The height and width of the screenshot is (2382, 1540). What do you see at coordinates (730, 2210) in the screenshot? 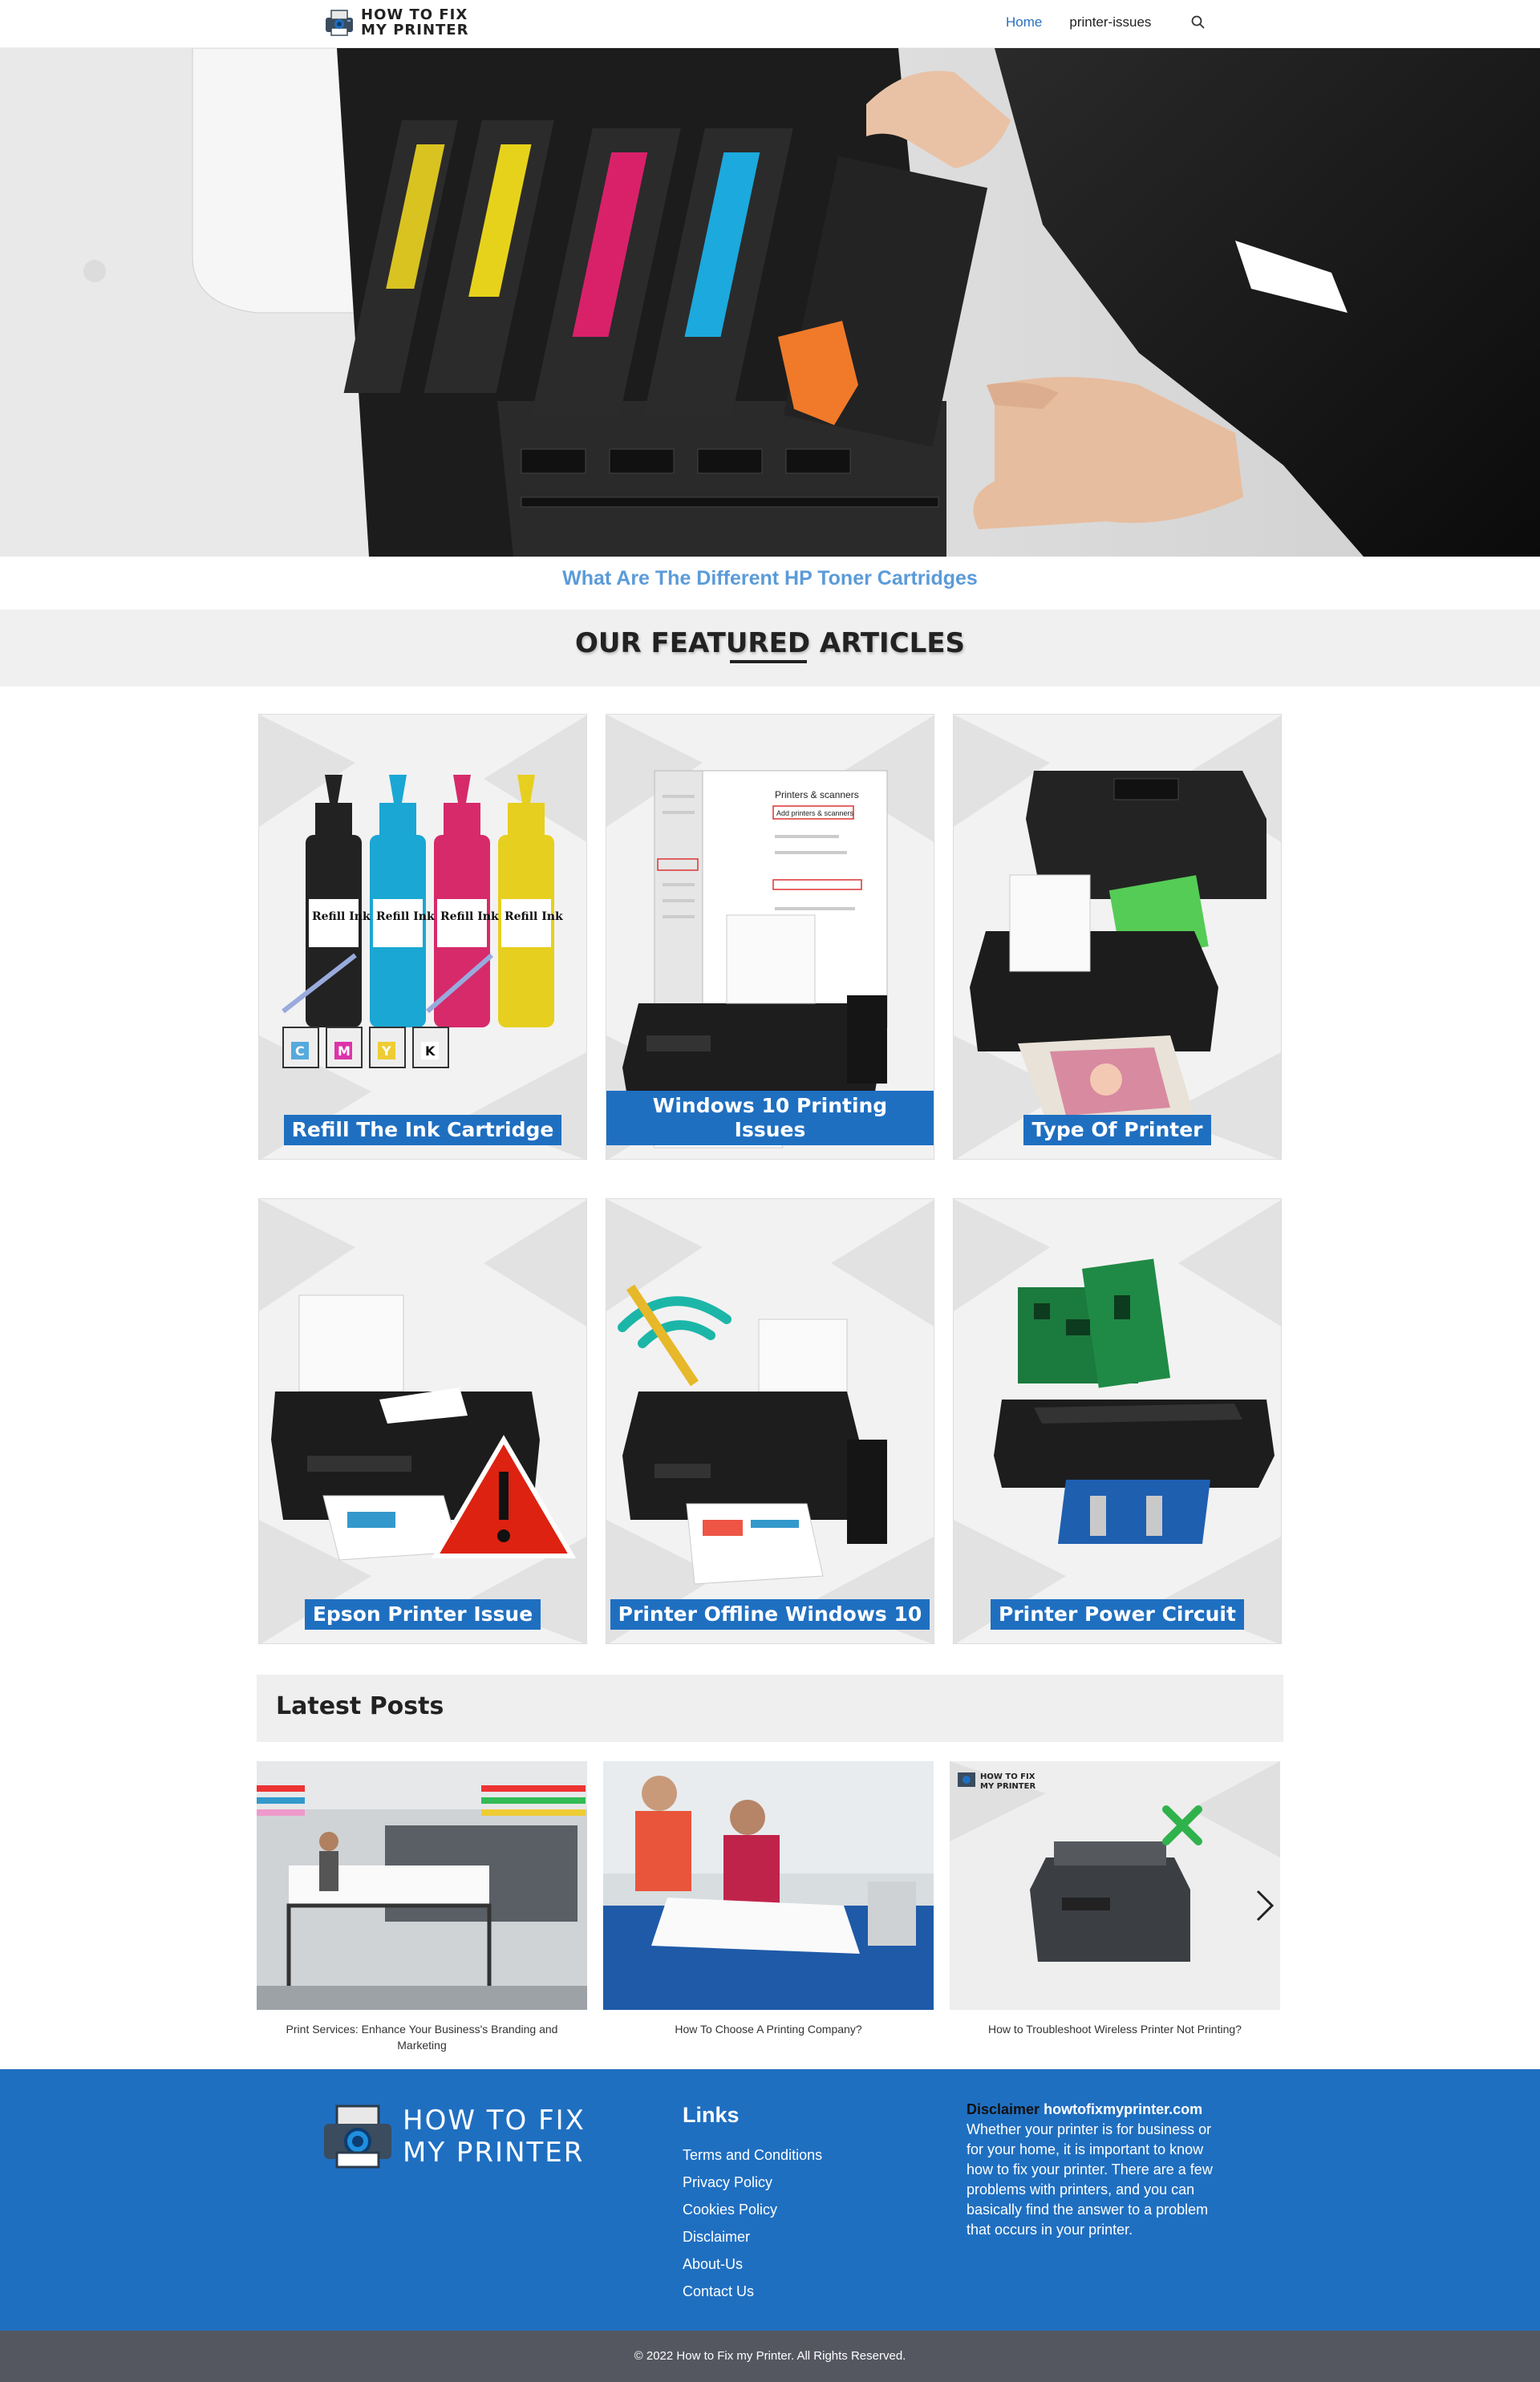
I see `footer-link-cookies: Cookies Policy` at bounding box center [730, 2210].